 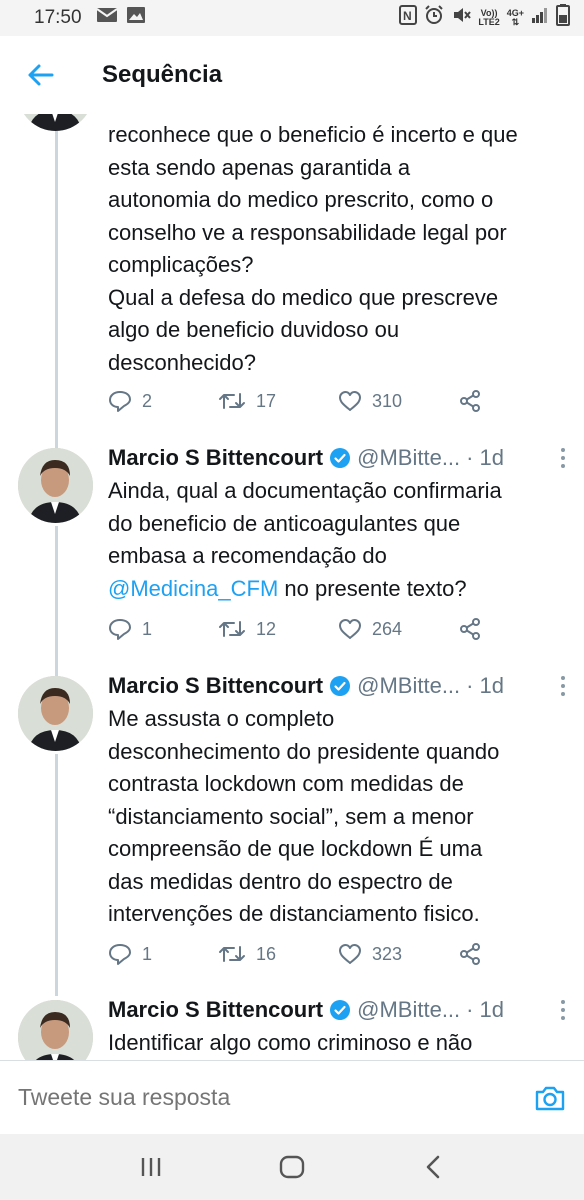 I want to click on arrow-left-icon, so click(x=41, y=75).